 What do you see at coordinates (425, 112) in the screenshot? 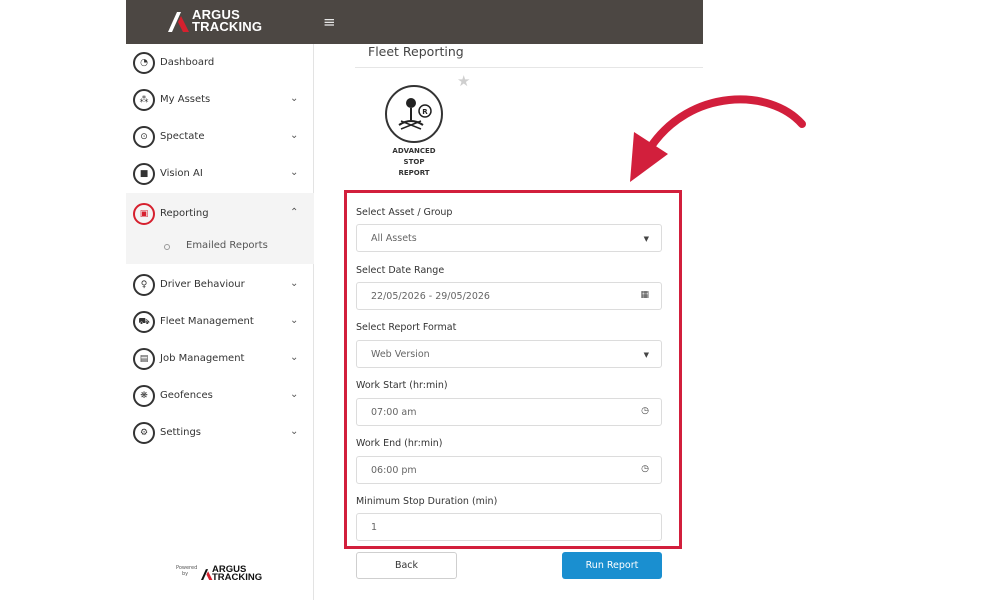
I see `svg-text: R` at bounding box center [425, 112].